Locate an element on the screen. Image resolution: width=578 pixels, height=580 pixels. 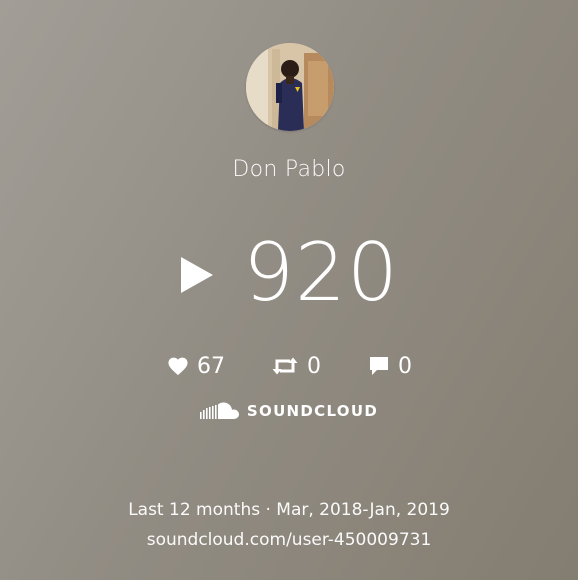
profile-link: soundcloud.com/user-450009731 is located at coordinates (289, 540).